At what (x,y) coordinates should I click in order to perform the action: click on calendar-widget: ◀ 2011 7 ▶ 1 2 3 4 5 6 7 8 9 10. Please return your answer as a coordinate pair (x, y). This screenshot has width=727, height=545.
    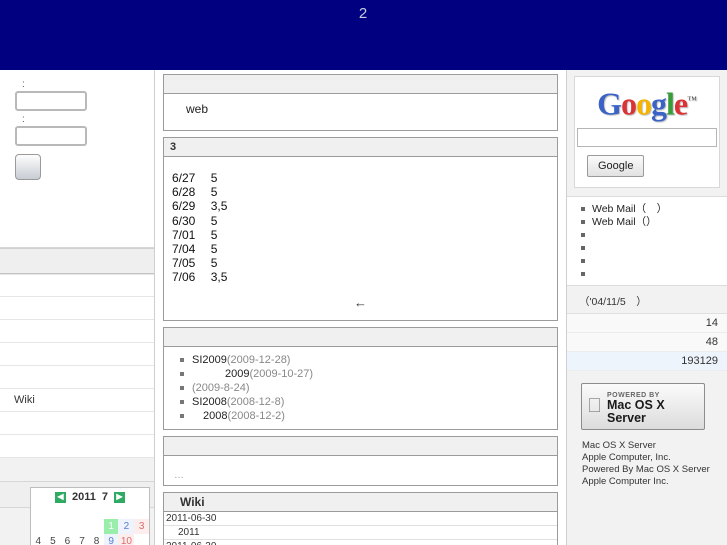
    Looking at the image, I should click on (90, 516).